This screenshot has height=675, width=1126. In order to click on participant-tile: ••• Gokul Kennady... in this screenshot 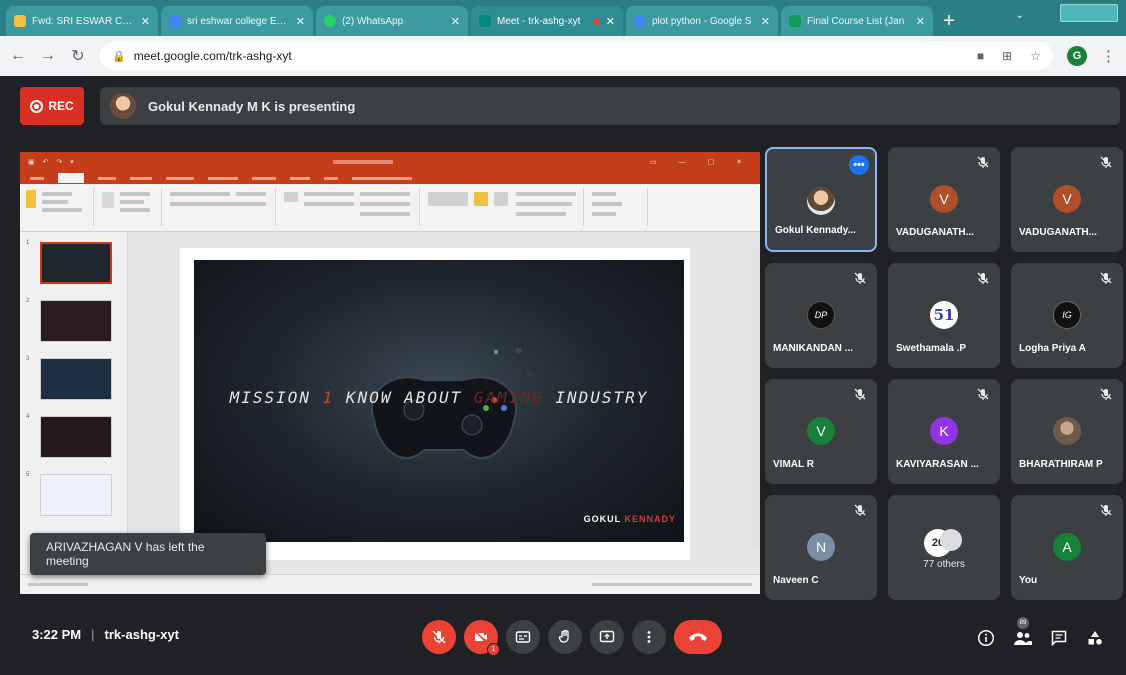, I will do `click(821, 199)`.